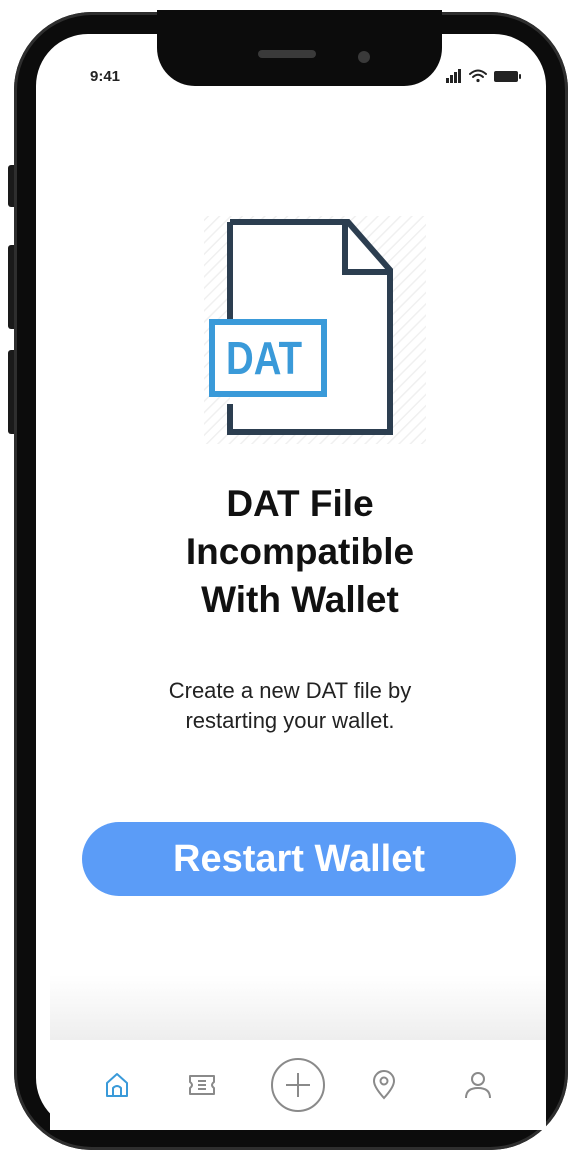 The height and width of the screenshot is (1155, 574). I want to click on dat-file-icon: DAT, so click(315, 330).